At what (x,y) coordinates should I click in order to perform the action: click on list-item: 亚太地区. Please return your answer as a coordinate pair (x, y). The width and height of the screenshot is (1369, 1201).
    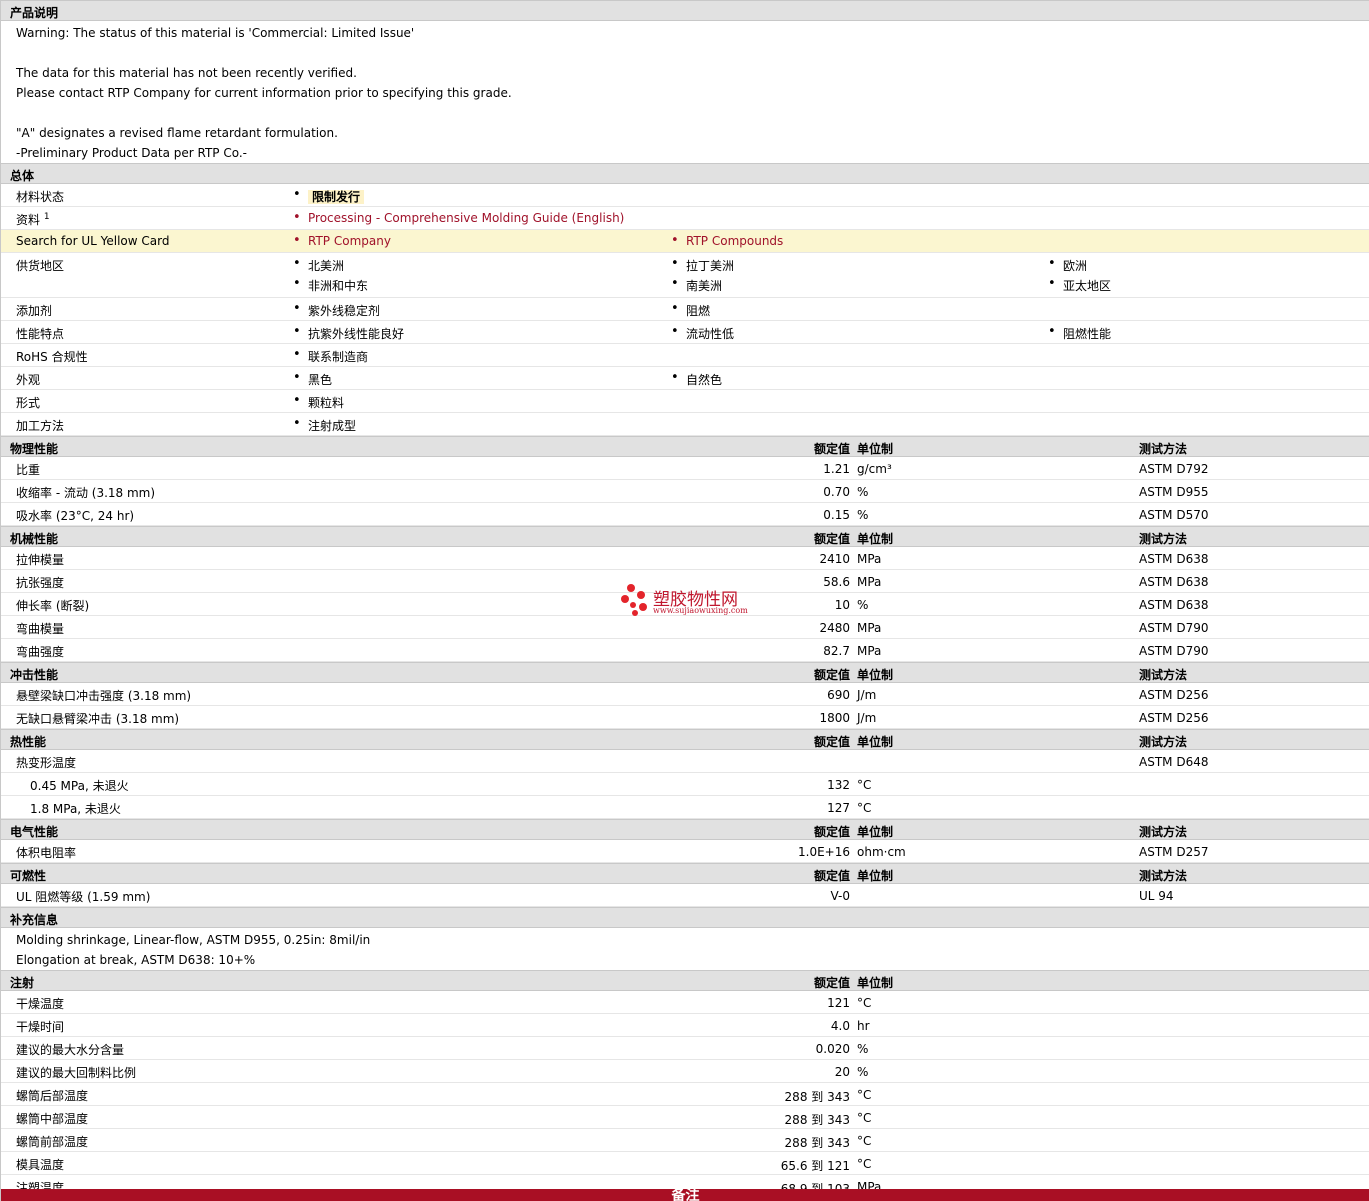
    Looking at the image, I should click on (1079, 285).